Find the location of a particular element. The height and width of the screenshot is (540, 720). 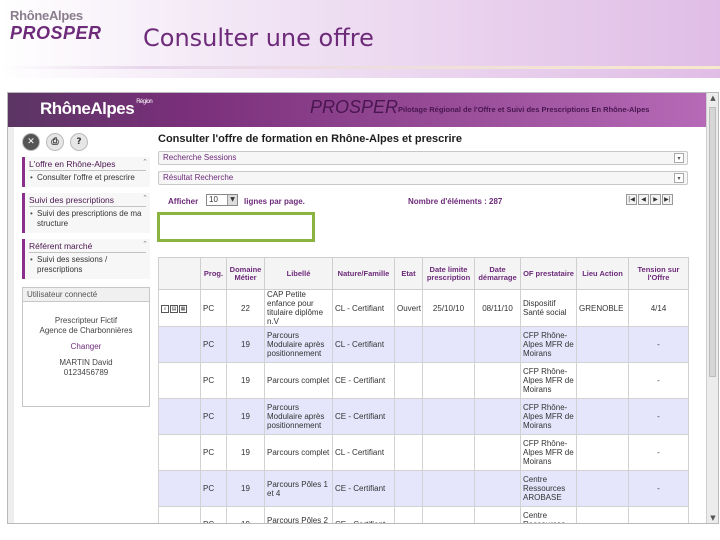

vertical-scrollbar: ▲ ▼ is located at coordinates (712, 308).